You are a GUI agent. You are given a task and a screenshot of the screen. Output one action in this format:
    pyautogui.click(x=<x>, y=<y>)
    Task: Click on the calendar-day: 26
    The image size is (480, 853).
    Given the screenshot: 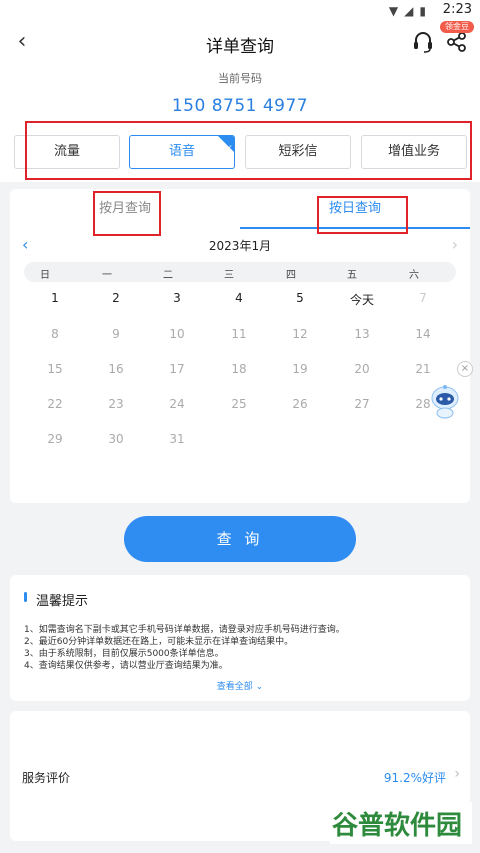 What is the action you would take?
    pyautogui.click(x=300, y=404)
    